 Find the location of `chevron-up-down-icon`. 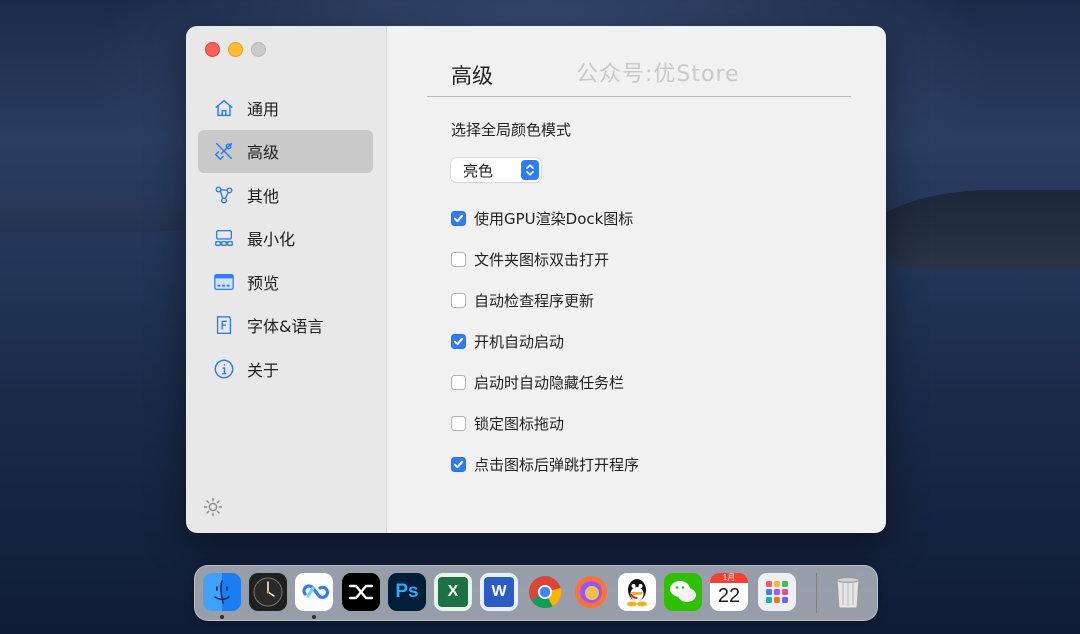

chevron-up-down-icon is located at coordinates (530, 170).